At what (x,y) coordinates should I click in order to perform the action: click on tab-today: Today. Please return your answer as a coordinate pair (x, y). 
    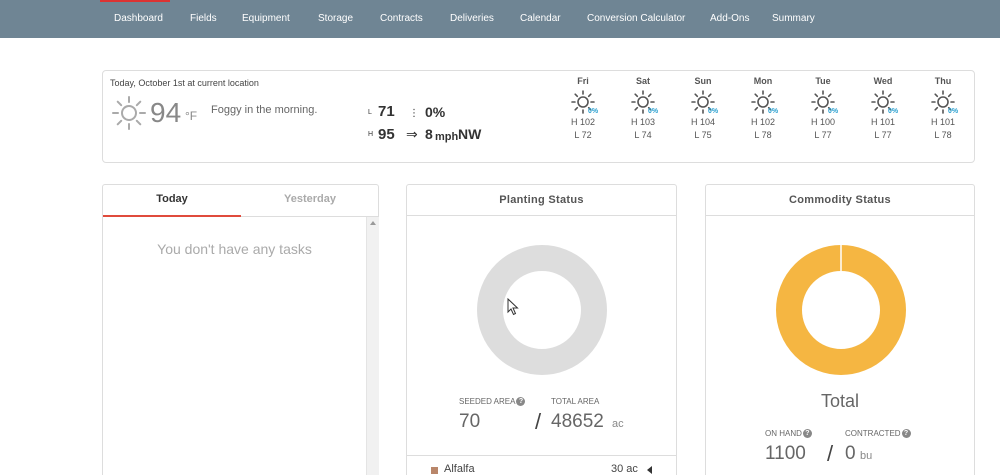
    Looking at the image, I should click on (172, 201).